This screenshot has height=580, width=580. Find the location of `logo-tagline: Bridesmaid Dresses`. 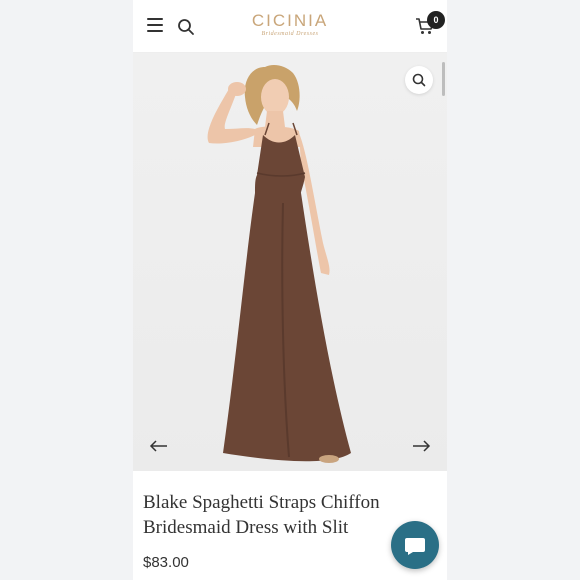

logo-tagline: Bridesmaid Dresses is located at coordinates (290, 34).